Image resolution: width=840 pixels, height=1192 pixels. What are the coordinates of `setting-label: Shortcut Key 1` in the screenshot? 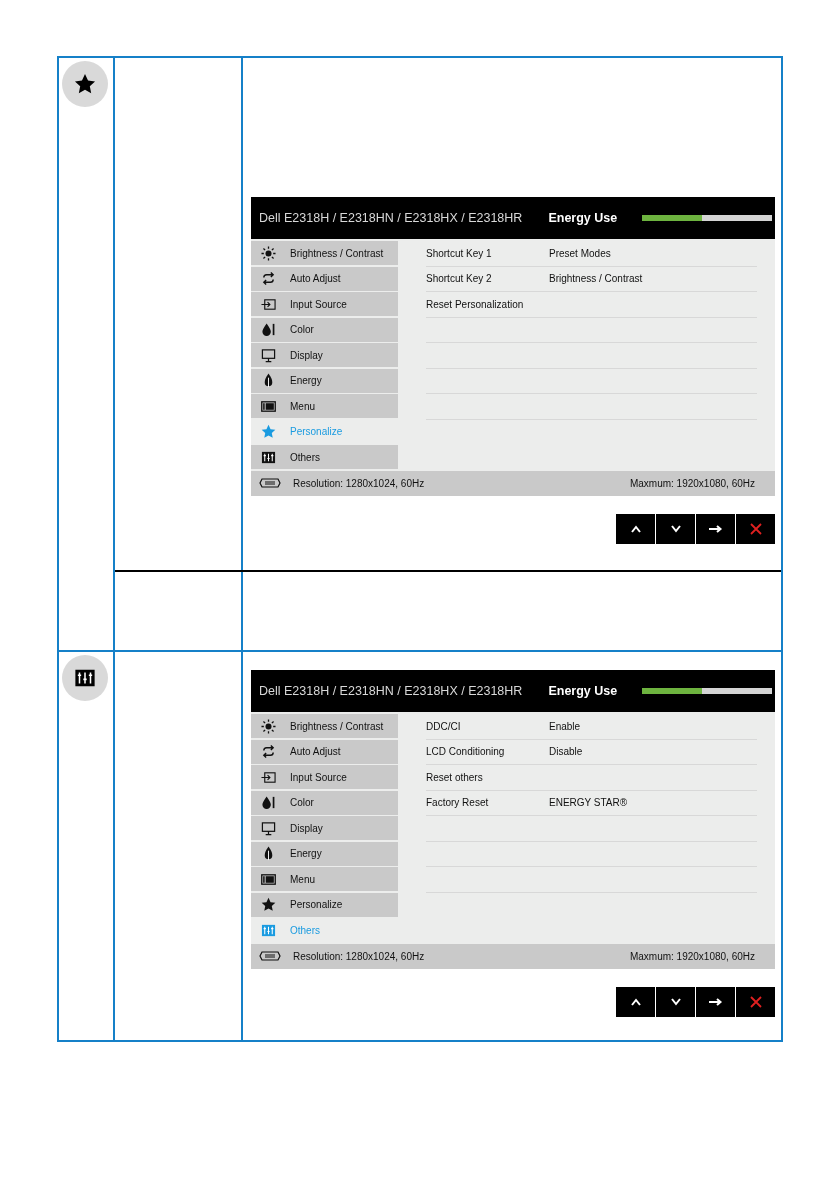 It's located at (487, 253).